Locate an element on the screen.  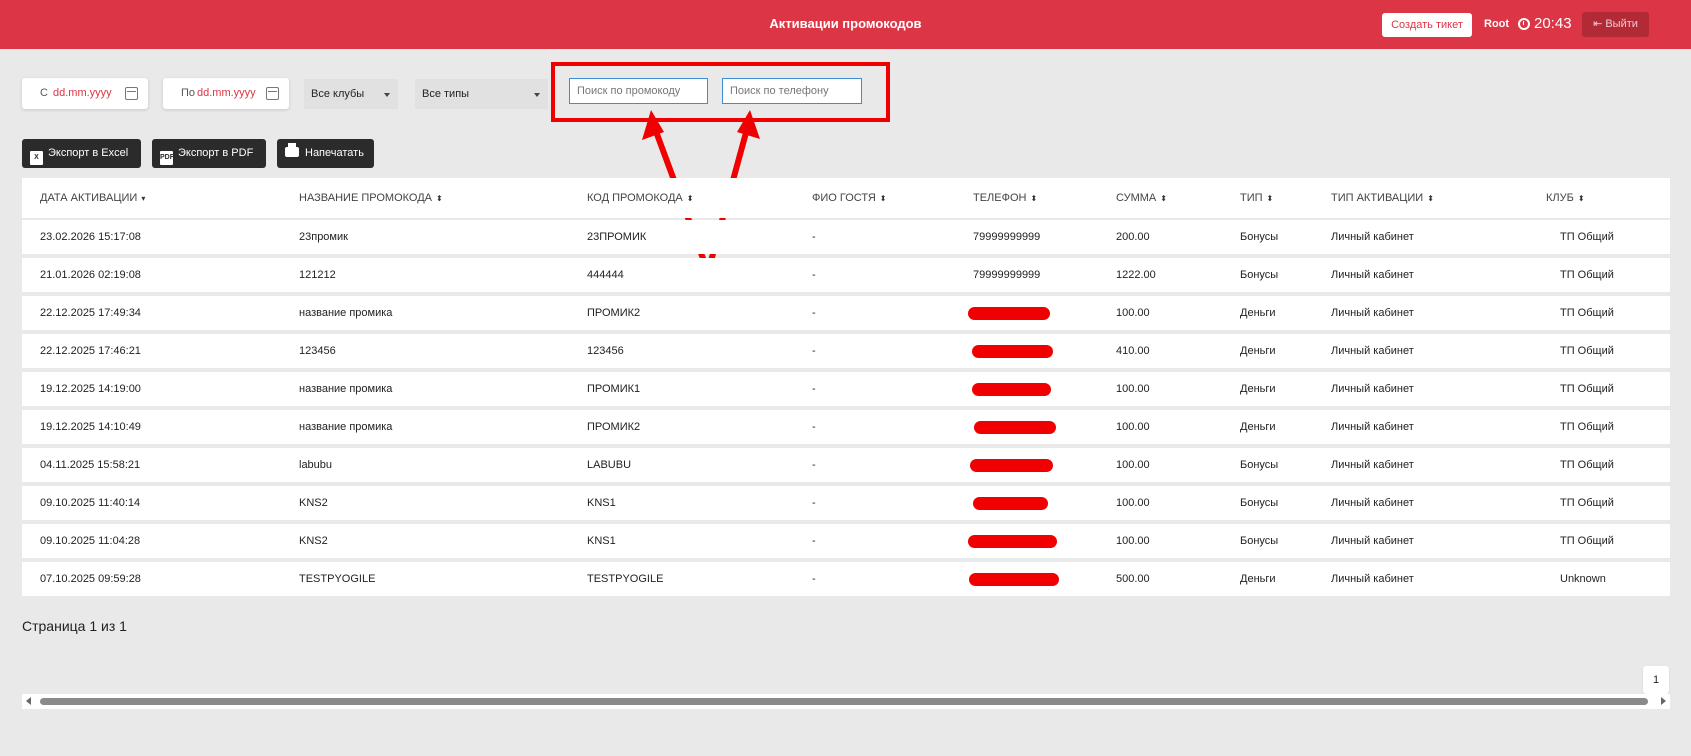
cell-date: 22.12.2025 17:49:34 is located at coordinates (90, 313).